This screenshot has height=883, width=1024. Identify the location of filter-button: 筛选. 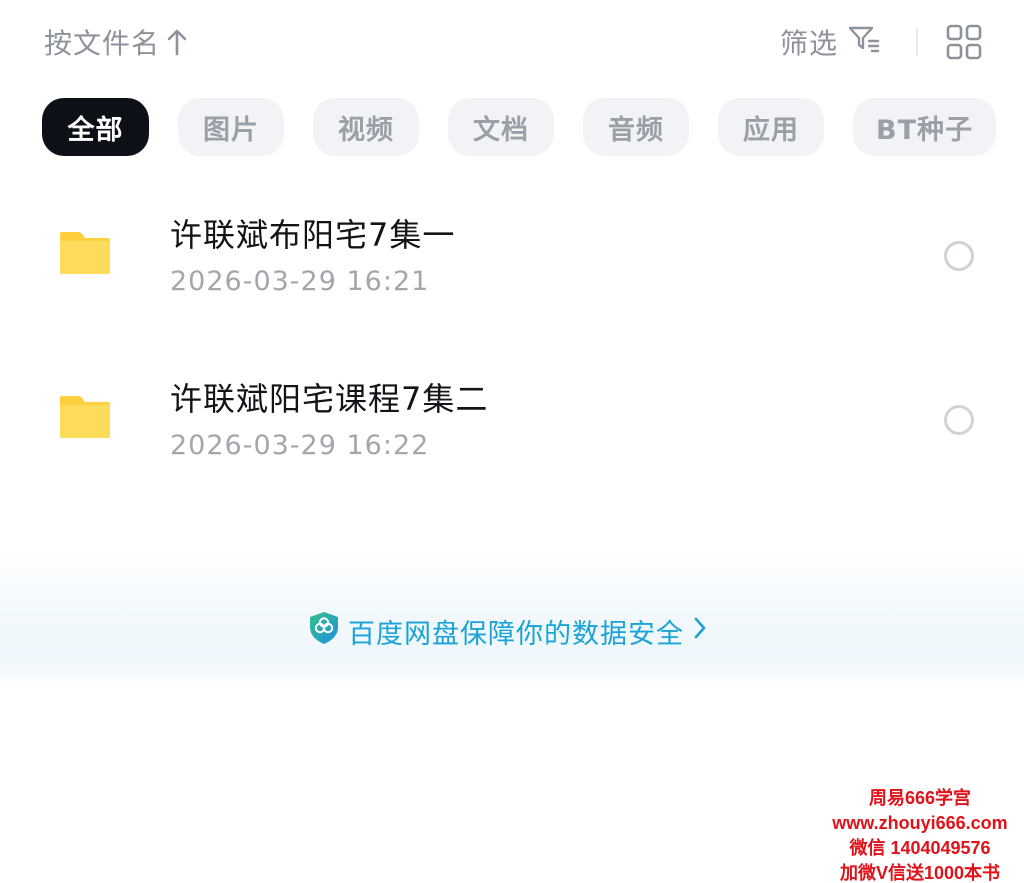
(830, 42).